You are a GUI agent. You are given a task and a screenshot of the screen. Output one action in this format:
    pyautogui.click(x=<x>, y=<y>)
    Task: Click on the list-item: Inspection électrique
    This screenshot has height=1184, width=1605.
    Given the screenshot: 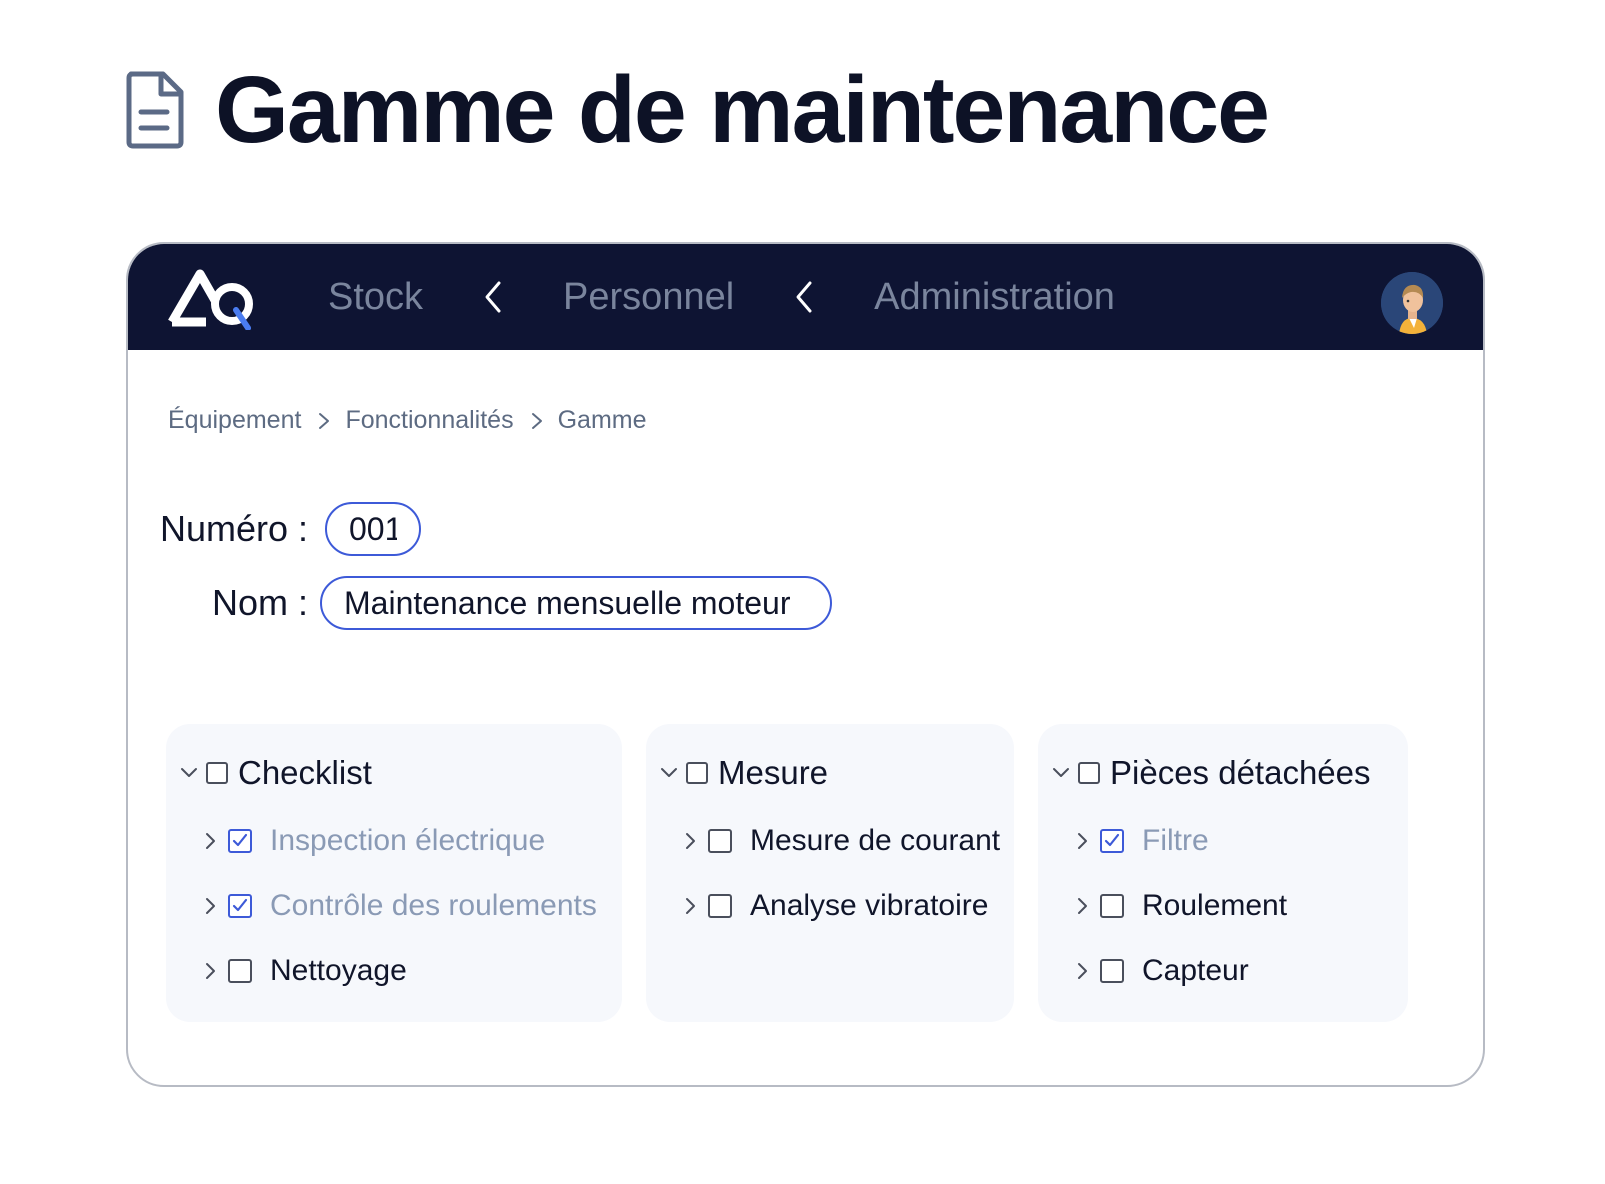 What is the action you would take?
    pyautogui.click(x=374, y=841)
    